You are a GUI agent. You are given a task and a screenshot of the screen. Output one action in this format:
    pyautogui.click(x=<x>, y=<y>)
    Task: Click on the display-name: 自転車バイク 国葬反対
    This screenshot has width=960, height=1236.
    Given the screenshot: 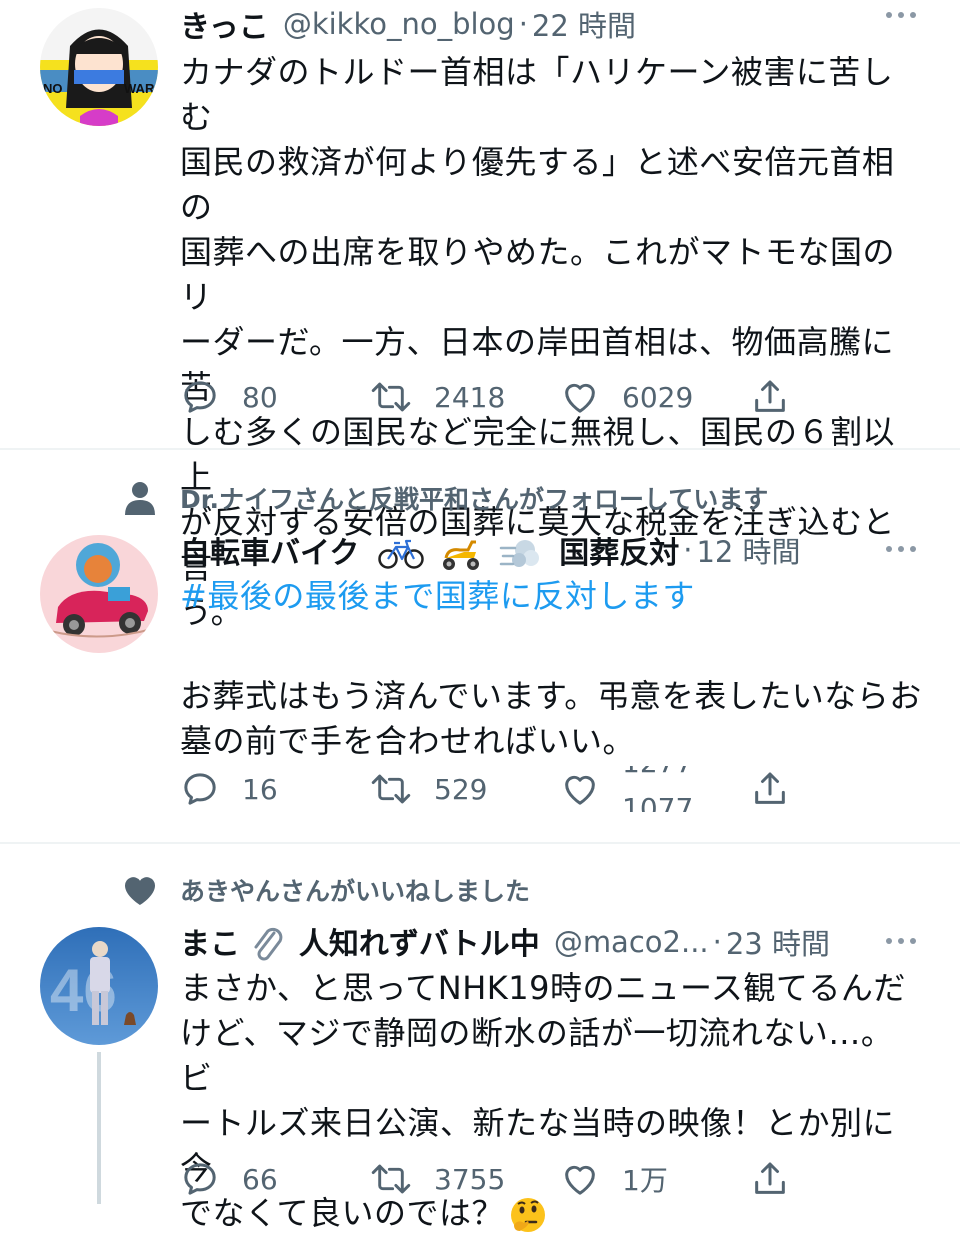 What is the action you would take?
    pyautogui.click(x=429, y=550)
    